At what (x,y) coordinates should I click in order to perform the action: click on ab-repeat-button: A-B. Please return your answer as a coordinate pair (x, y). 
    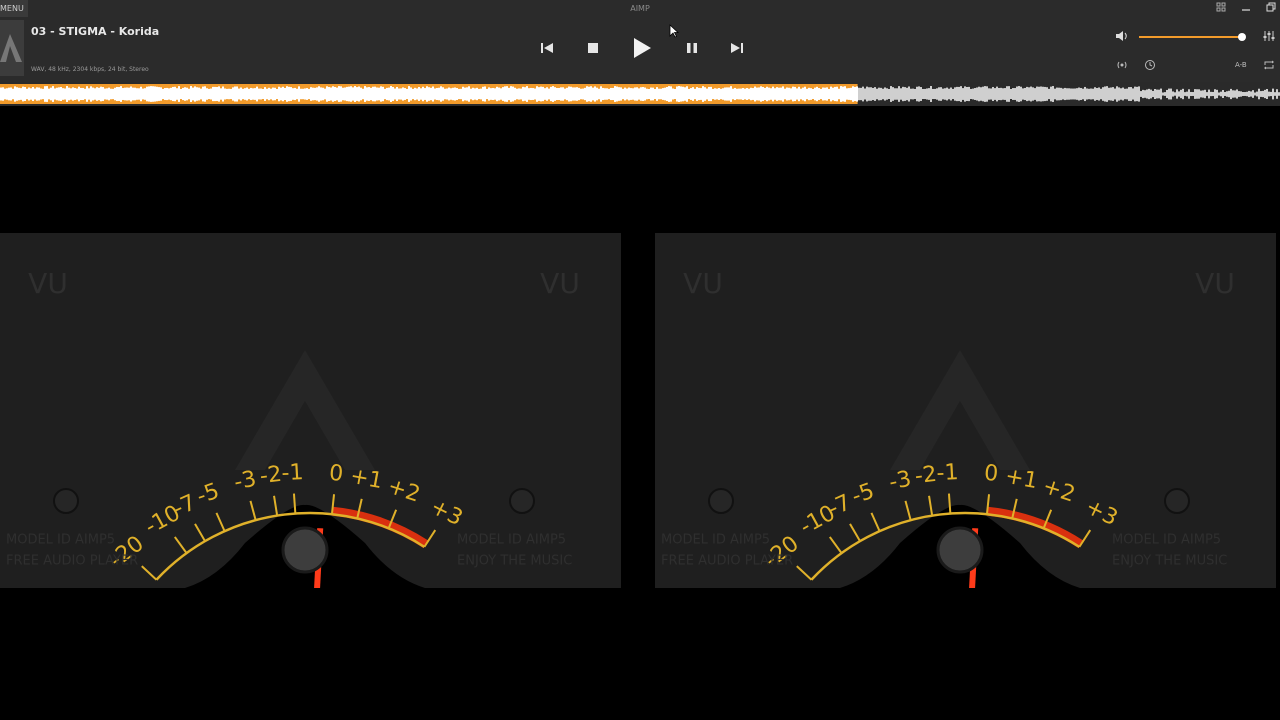
    Looking at the image, I should click on (1241, 65).